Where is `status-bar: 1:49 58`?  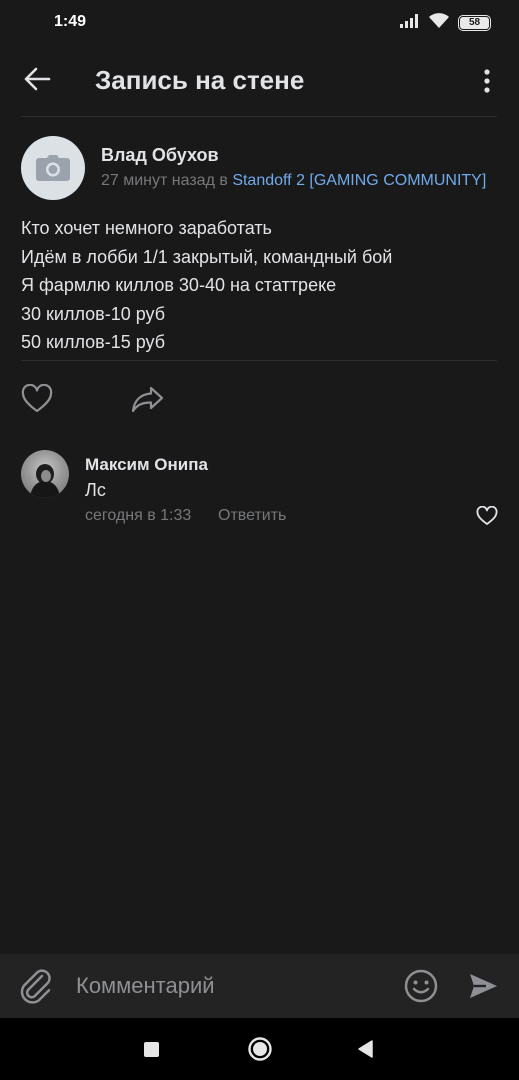
status-bar: 1:49 58 is located at coordinates (259, 23).